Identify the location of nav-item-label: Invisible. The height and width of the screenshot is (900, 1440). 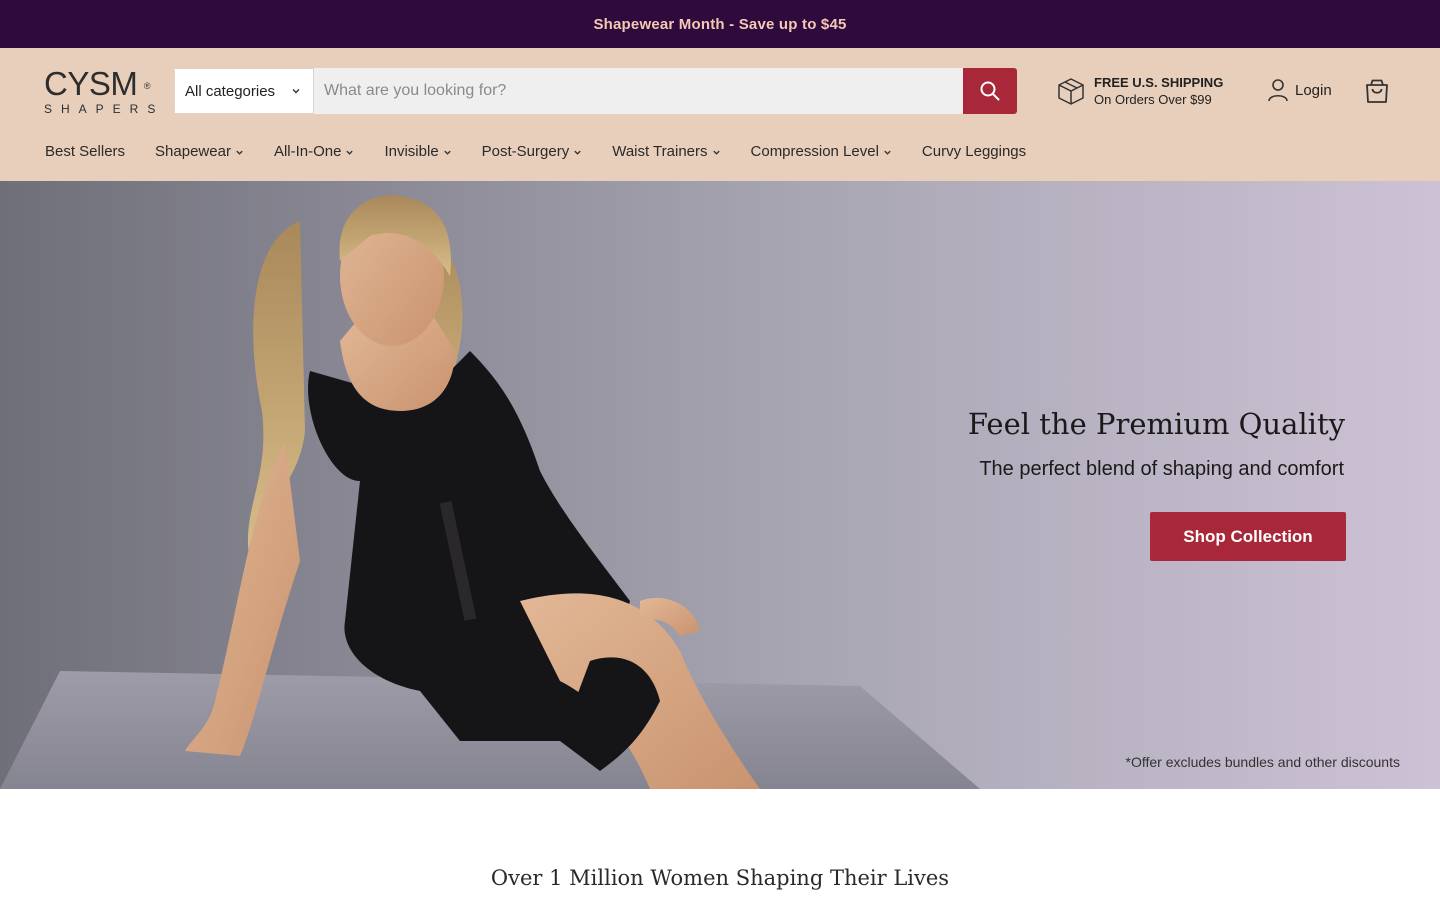
(411, 151).